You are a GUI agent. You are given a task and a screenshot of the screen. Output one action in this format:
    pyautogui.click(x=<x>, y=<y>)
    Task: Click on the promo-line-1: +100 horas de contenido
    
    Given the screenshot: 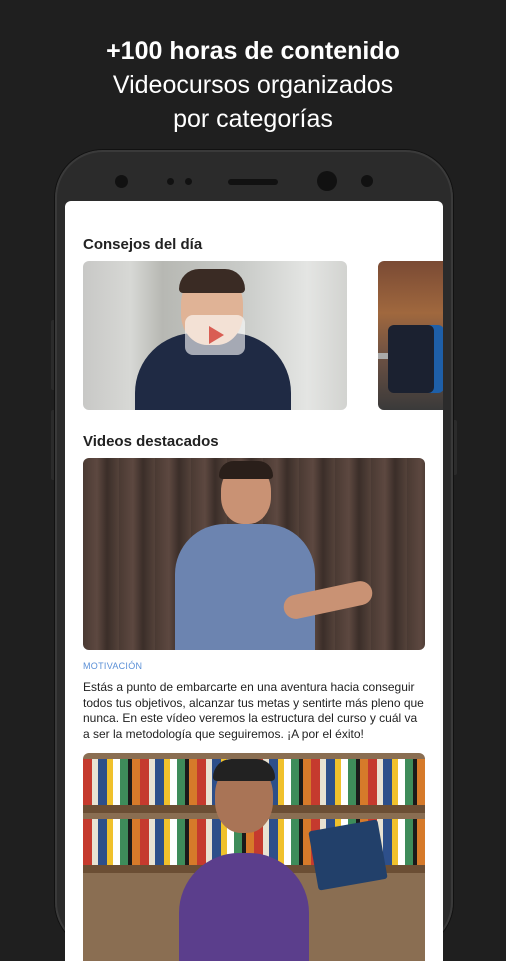 What is the action you would take?
    pyautogui.click(x=253, y=51)
    